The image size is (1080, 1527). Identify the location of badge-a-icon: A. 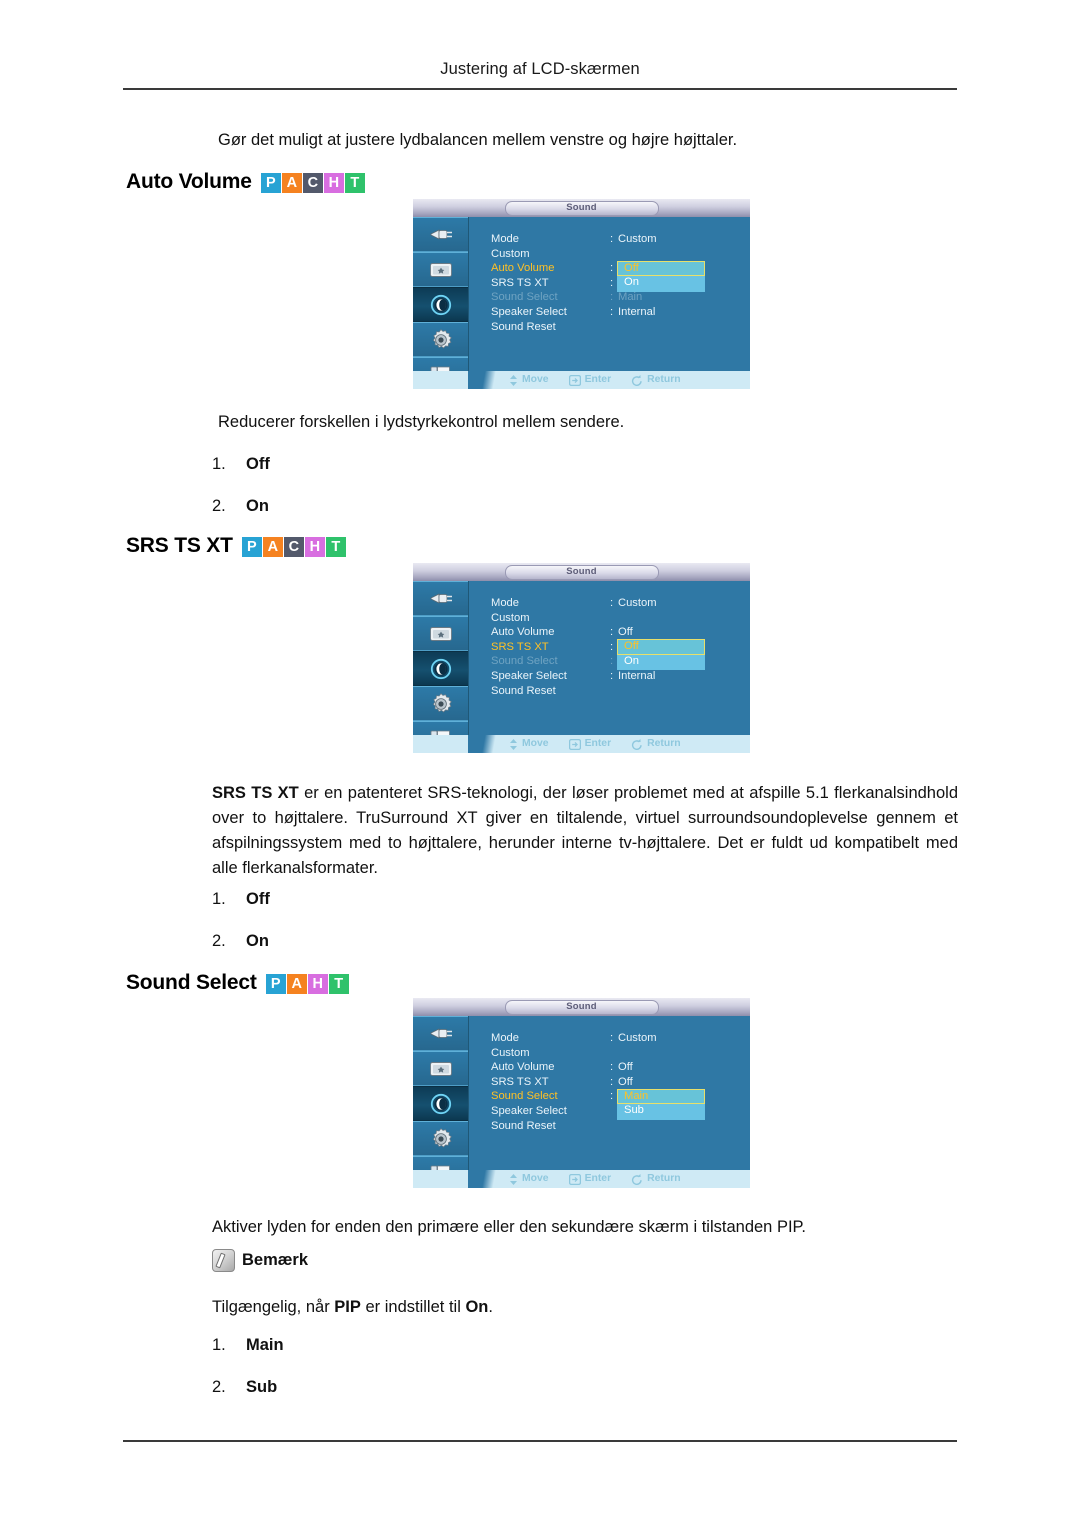
(272, 547).